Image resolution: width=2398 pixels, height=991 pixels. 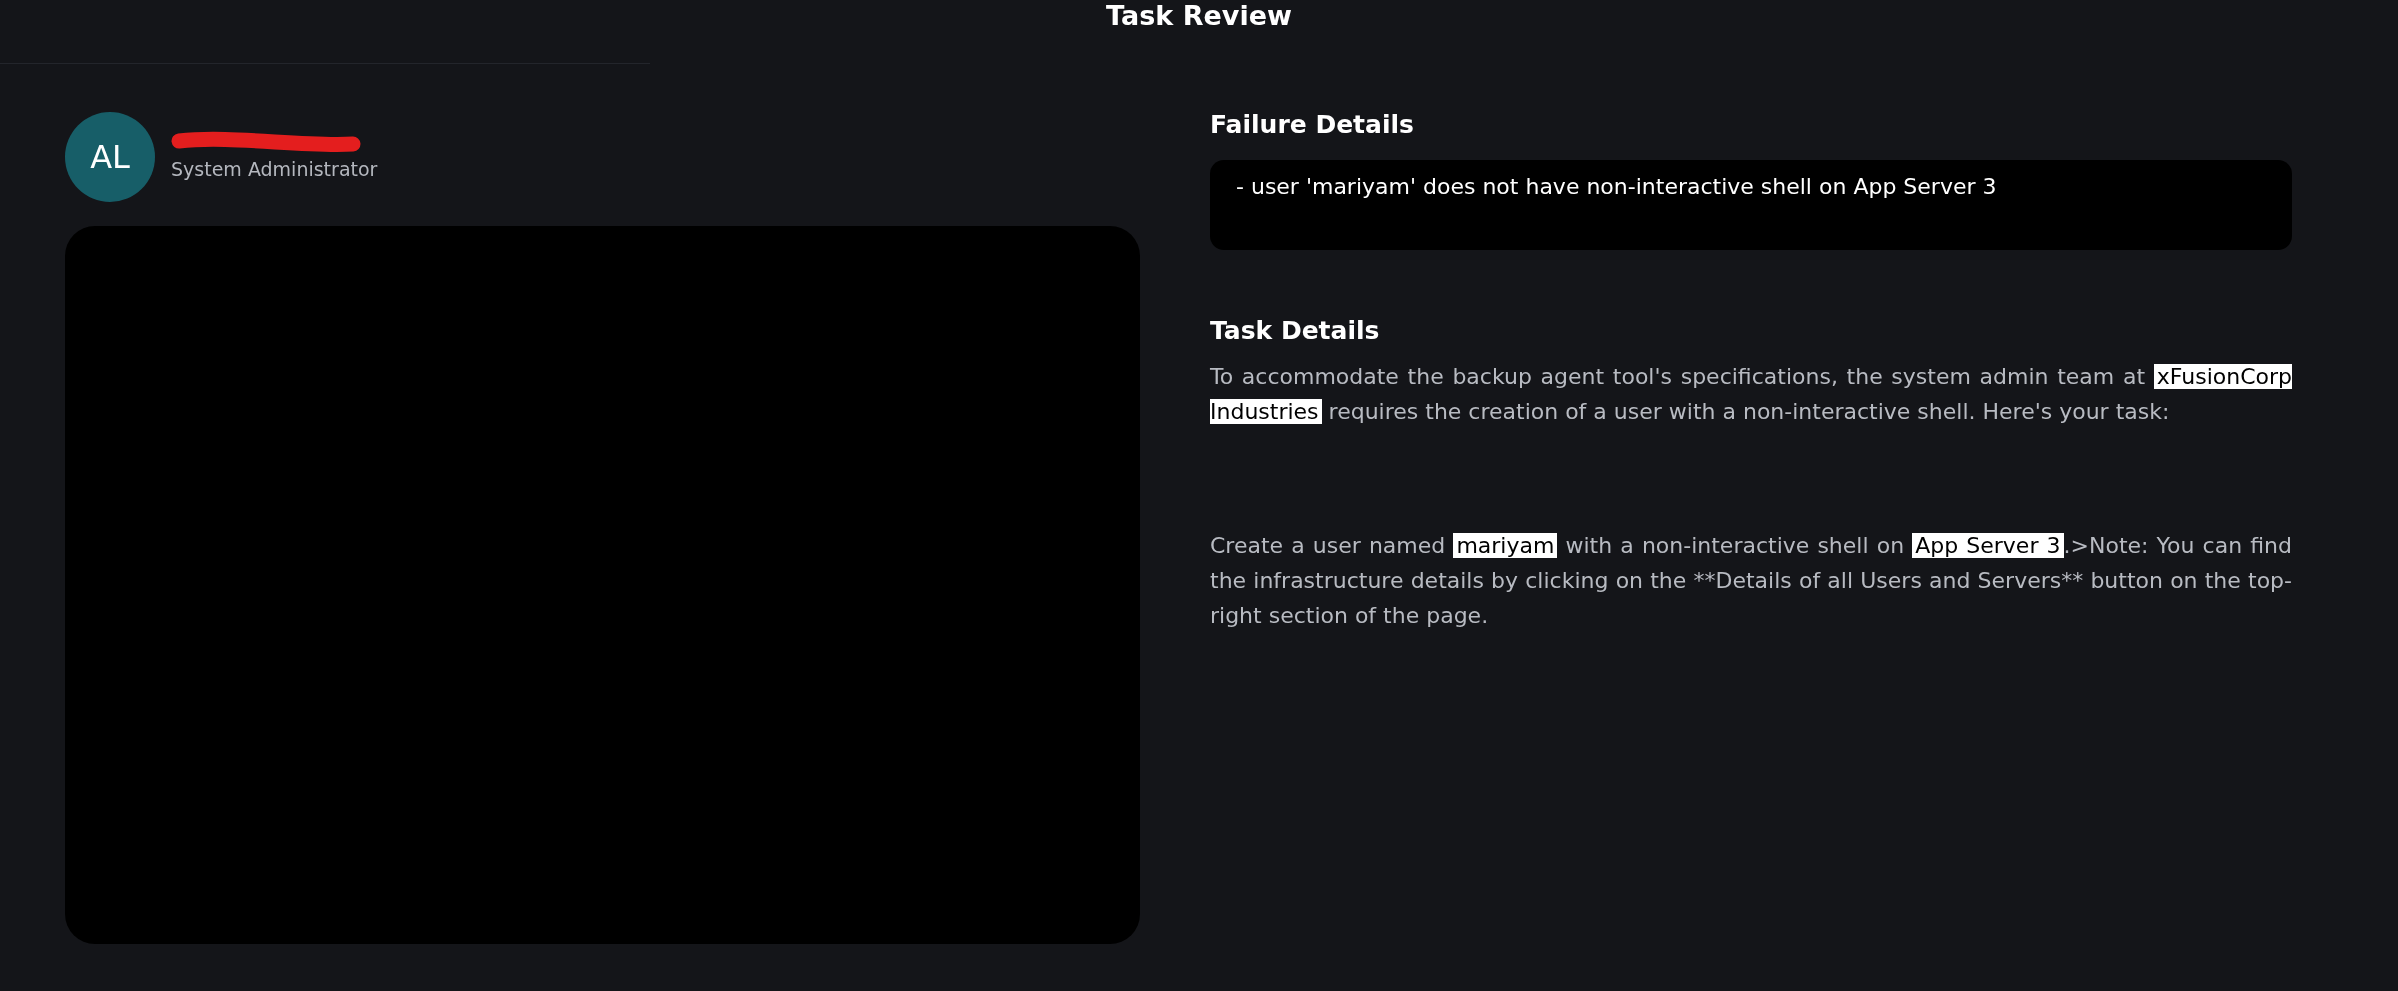 What do you see at coordinates (1295, 330) in the screenshot?
I see `section-heading: Task Details` at bounding box center [1295, 330].